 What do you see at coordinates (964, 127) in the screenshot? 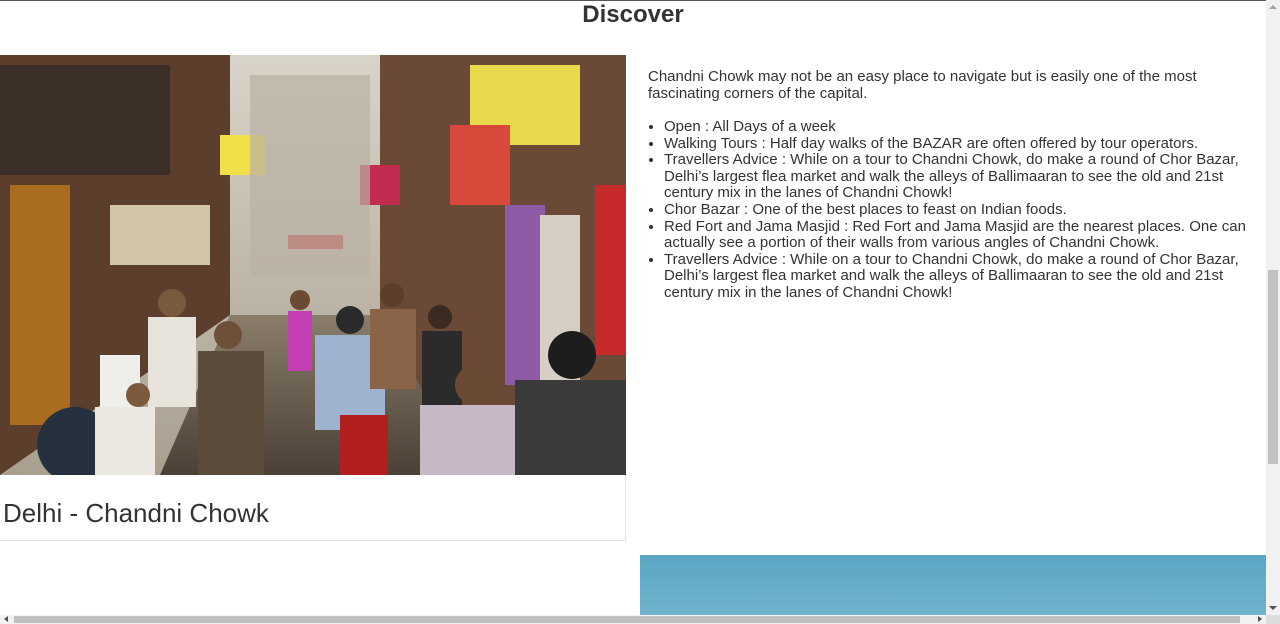
I see `list-item: Open : All Days of a week` at bounding box center [964, 127].